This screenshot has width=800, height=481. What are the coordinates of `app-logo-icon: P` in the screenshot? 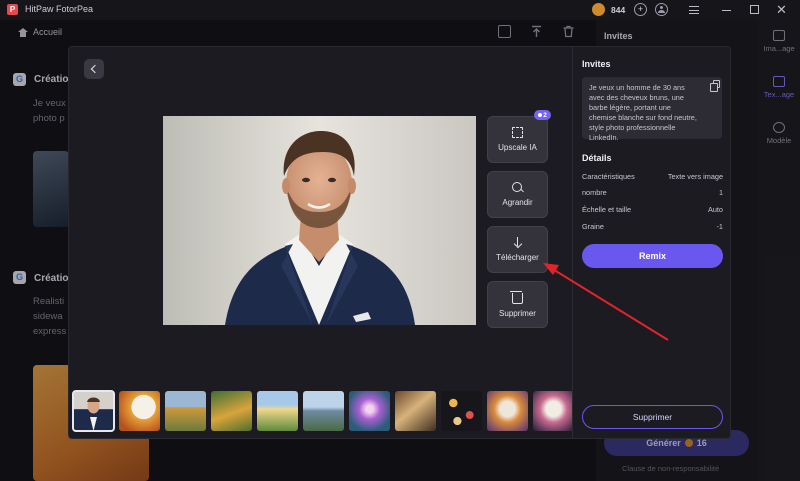 It's located at (12, 9).